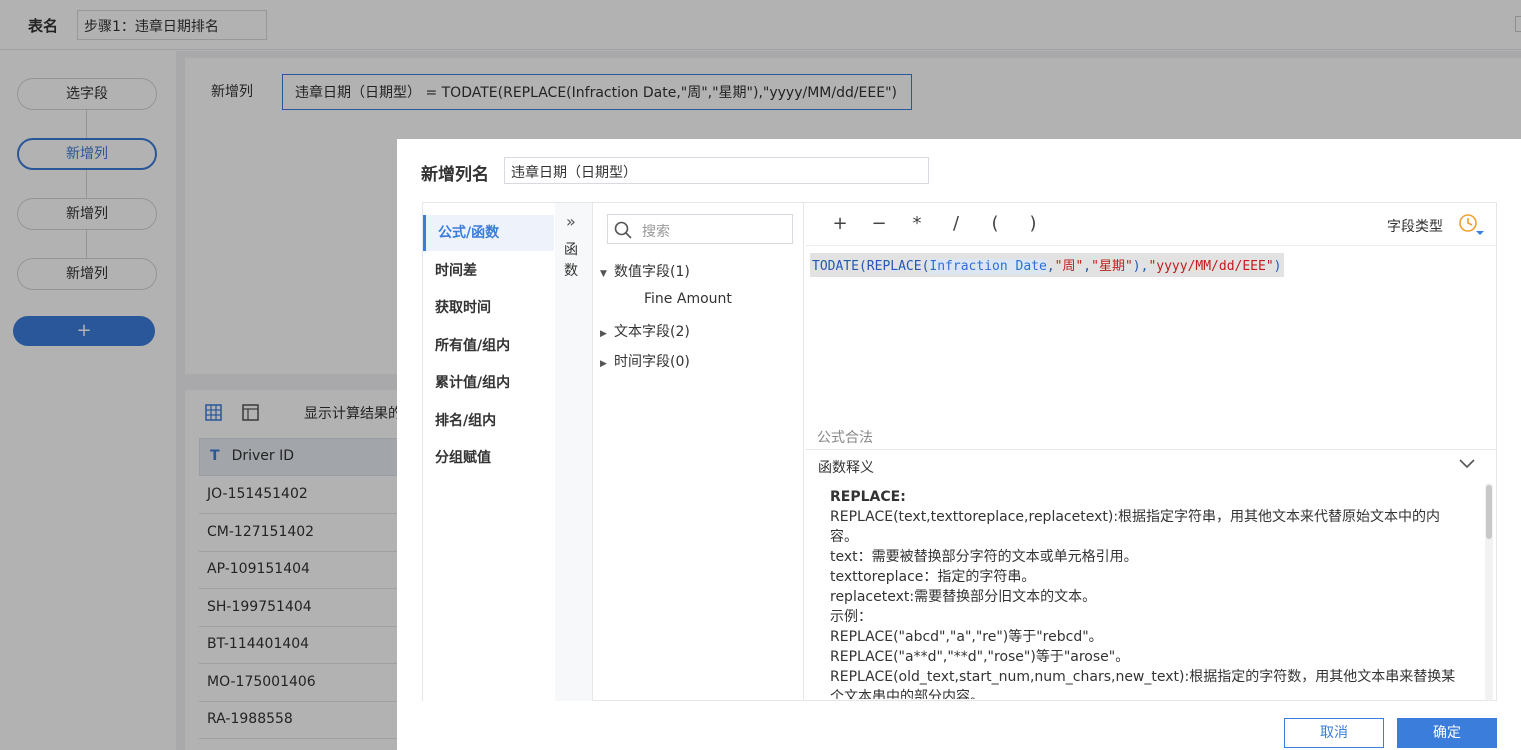 Image resolution: width=1521 pixels, height=750 pixels. I want to click on desc-line: text：需要被替换部分字符的文本或单元格引用。, so click(984, 557).